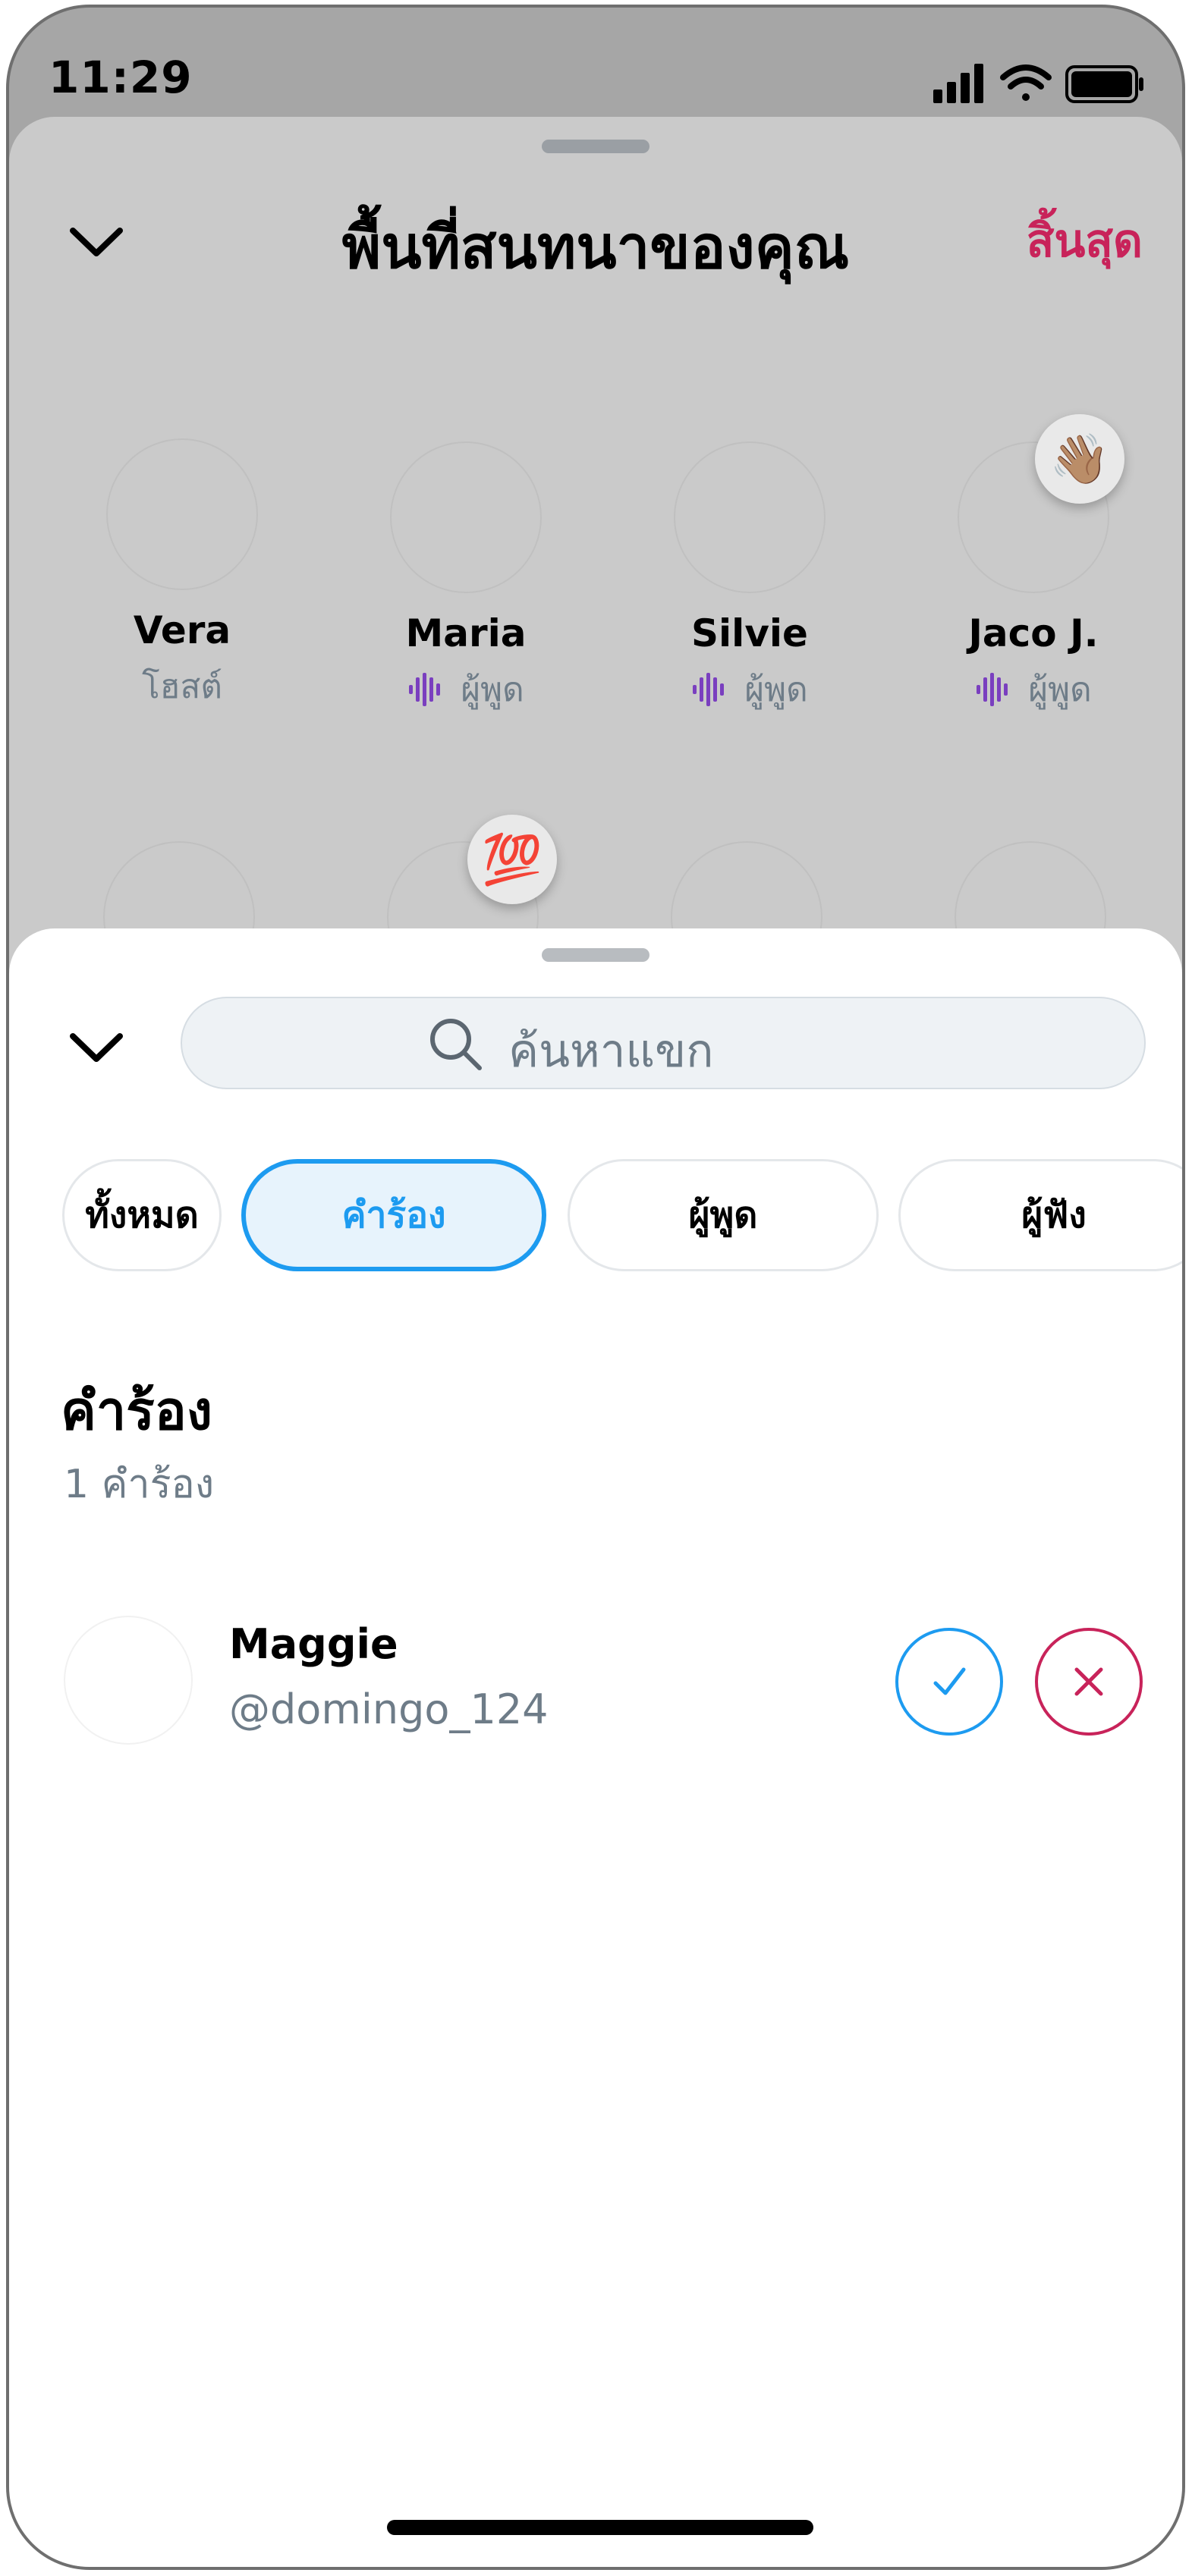  Describe the element at coordinates (393, 1215) in the screenshot. I see `filter-tab-requests: คำร้อง` at that location.